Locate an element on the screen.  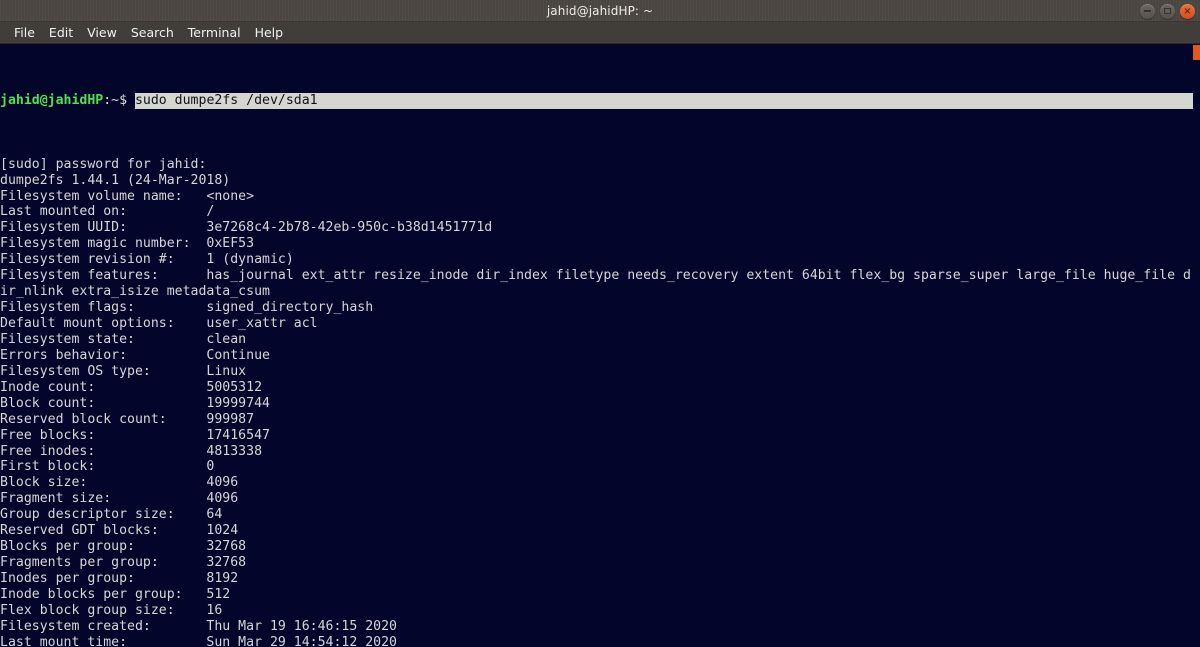
menu-item-view: View is located at coordinates (102, 32).